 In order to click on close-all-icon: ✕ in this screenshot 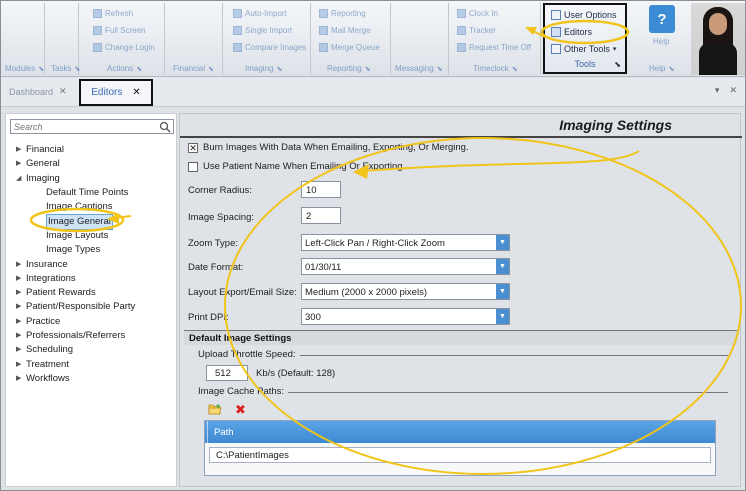, I will do `click(733, 90)`.